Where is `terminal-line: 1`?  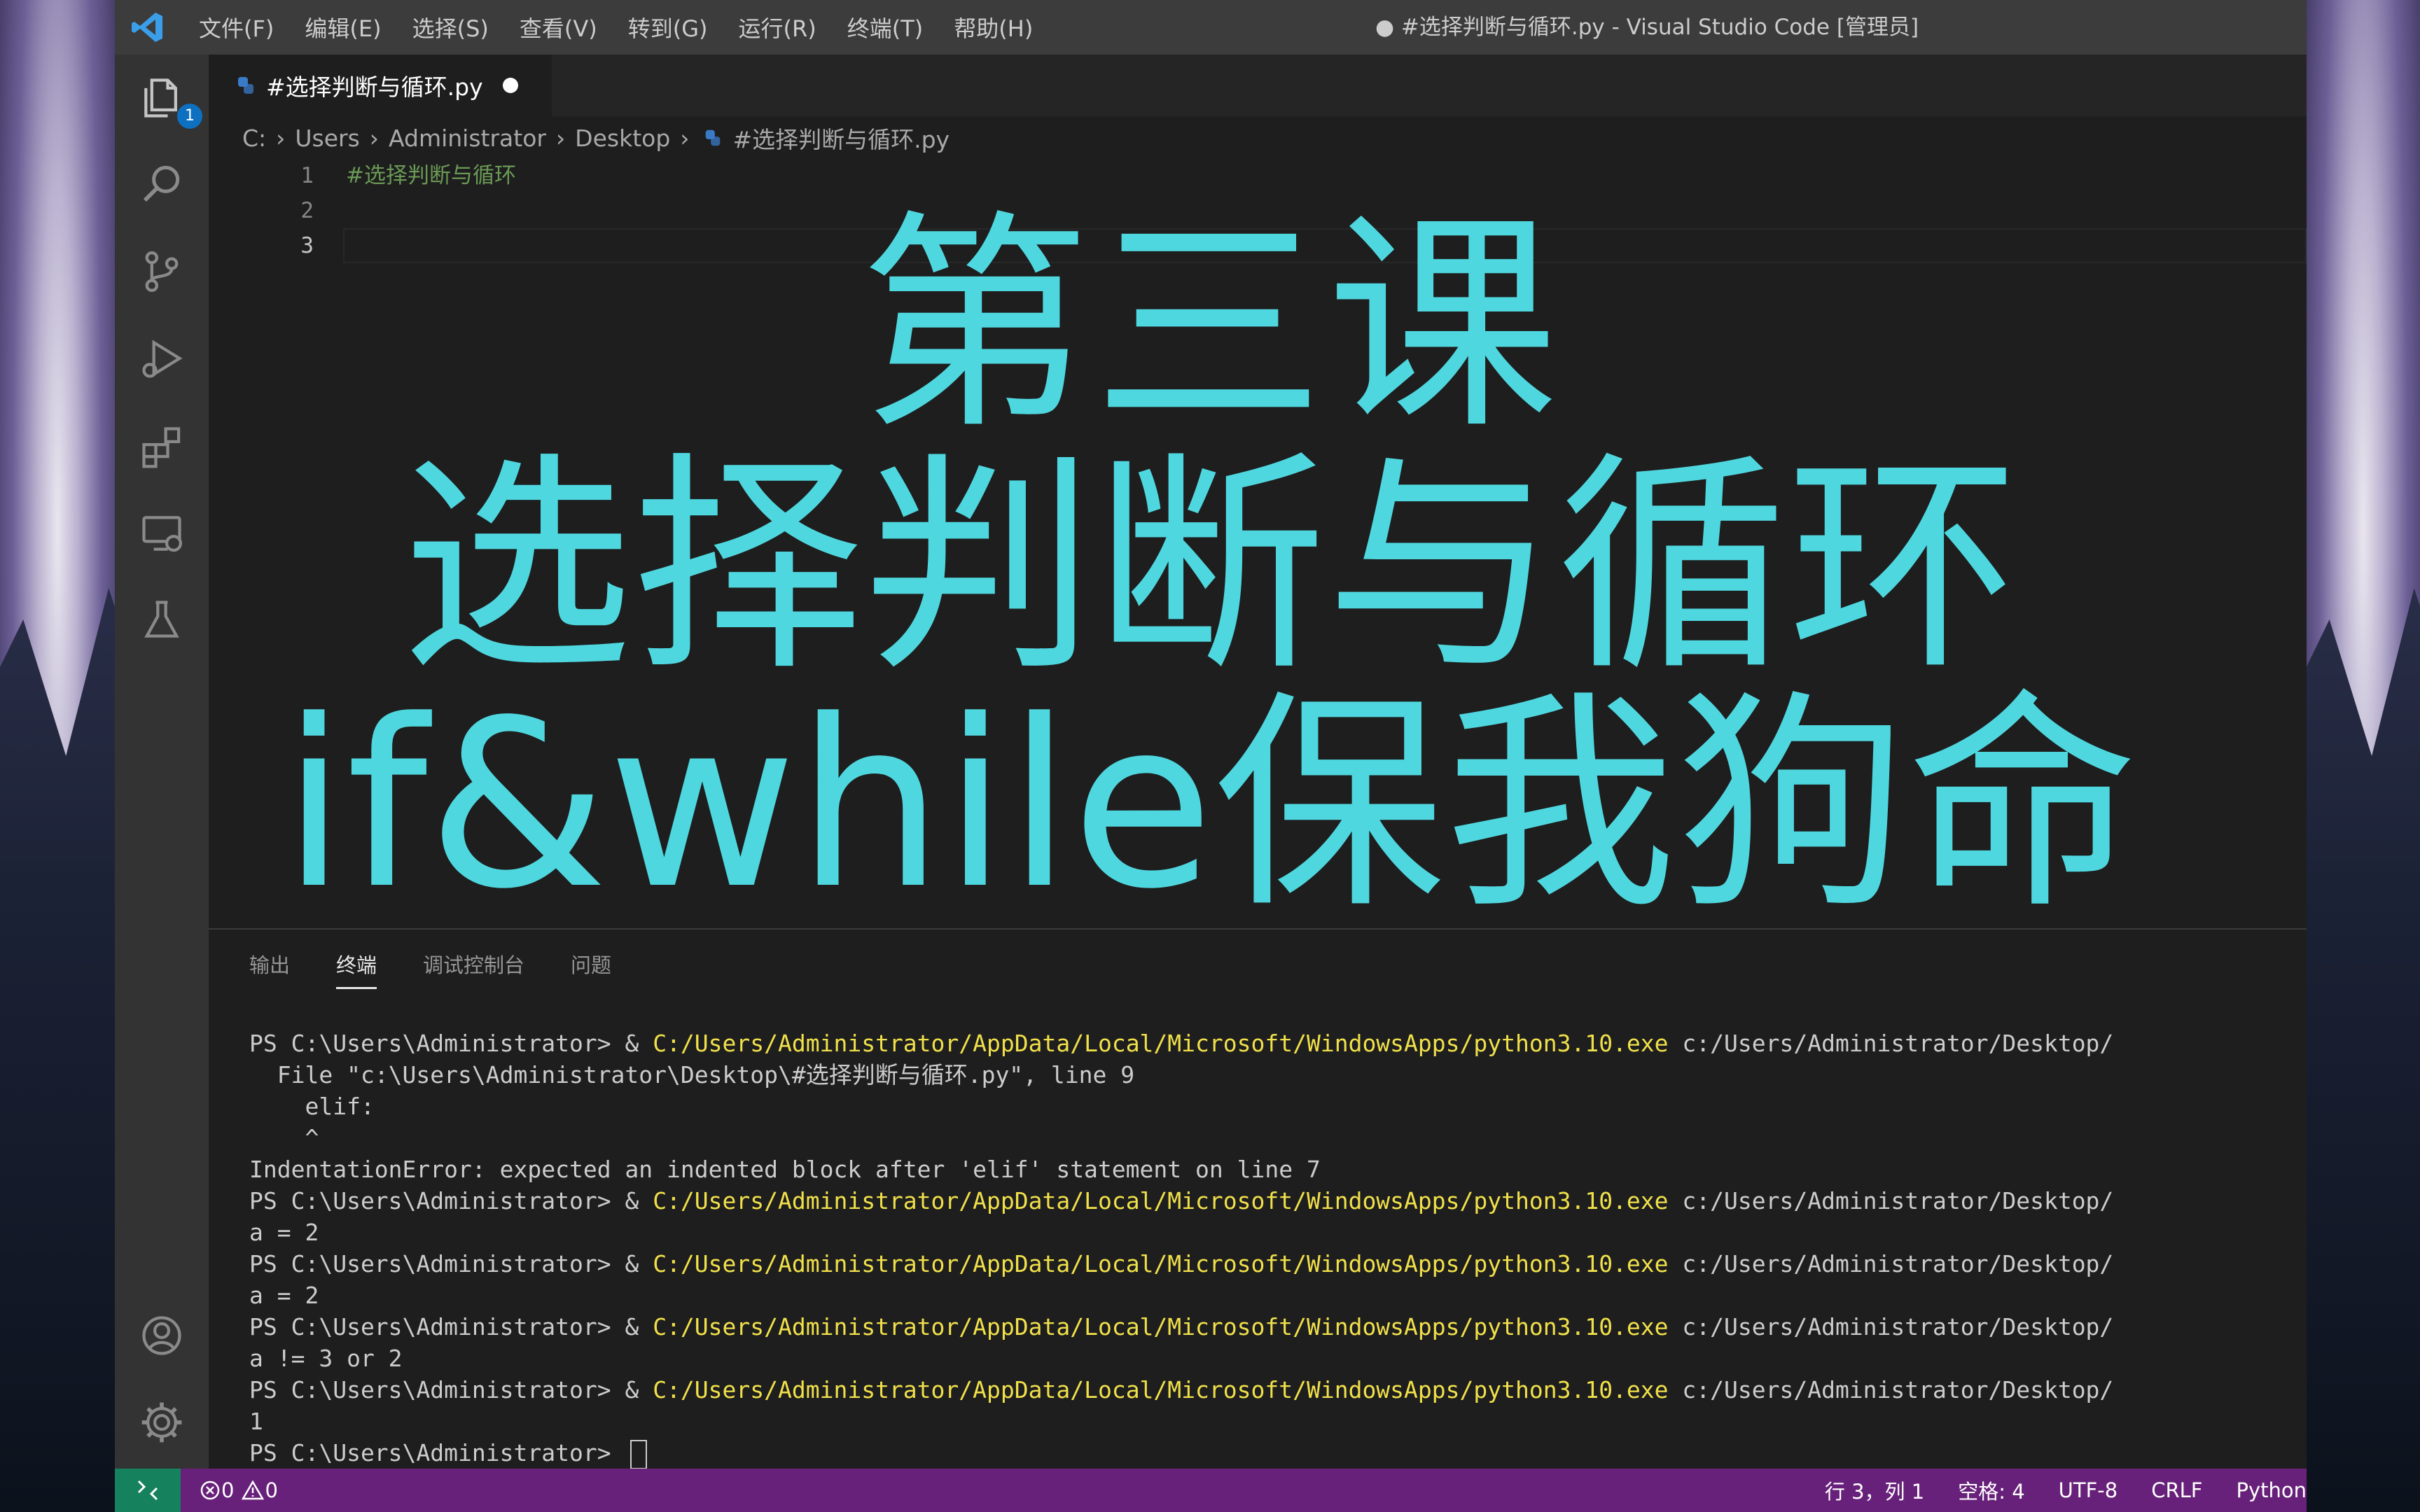 terminal-line: 1 is located at coordinates (256, 1421).